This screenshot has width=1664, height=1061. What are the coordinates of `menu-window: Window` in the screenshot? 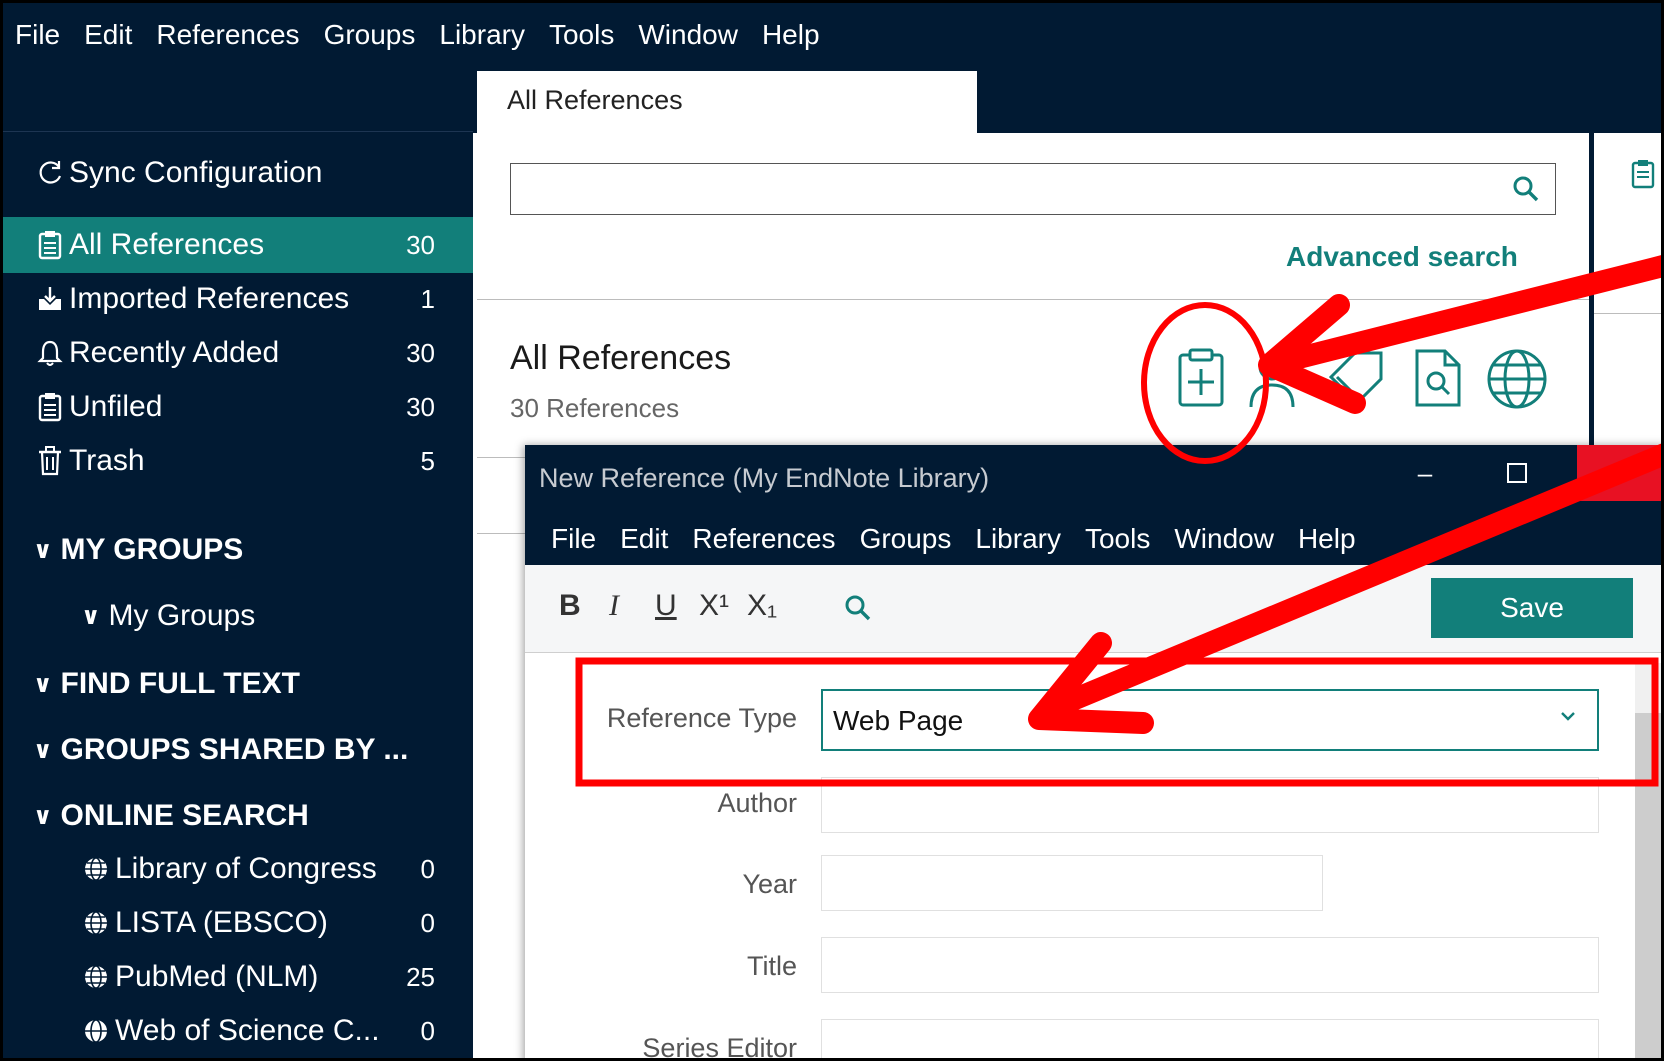 It's located at (688, 35).